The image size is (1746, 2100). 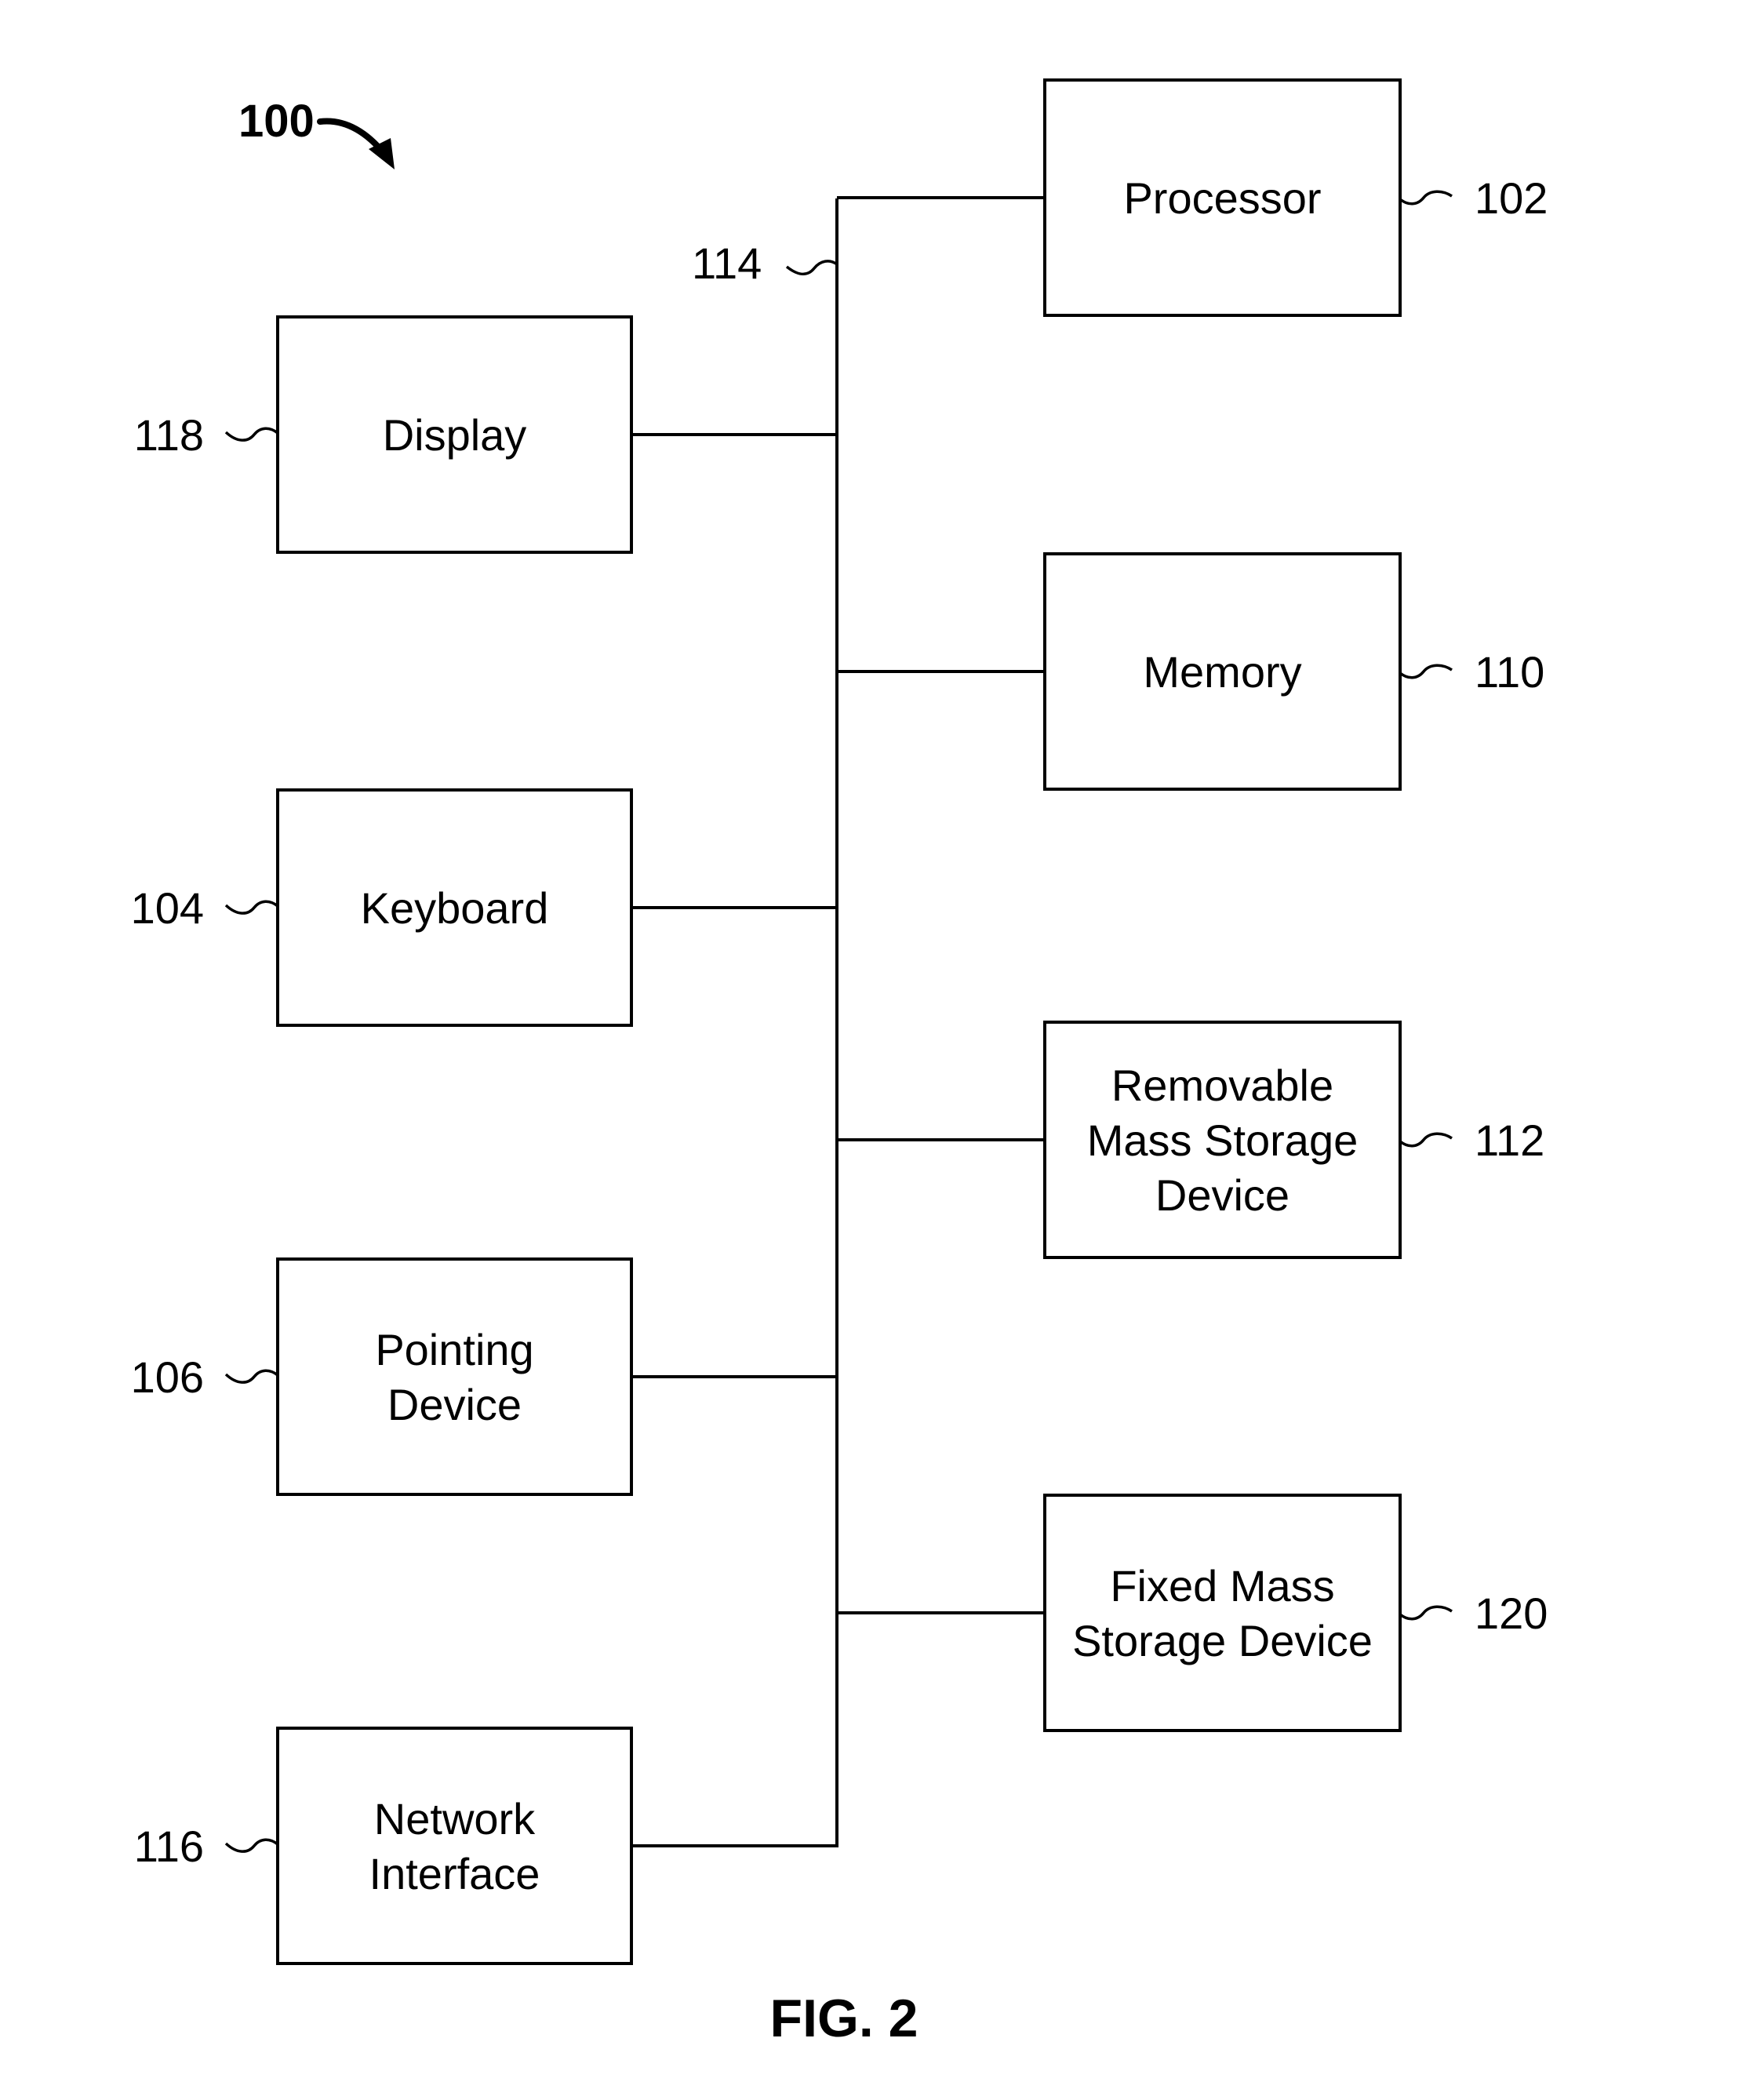 I want to click on keyboard-block: Keyboard 104, so click(x=484, y=907).